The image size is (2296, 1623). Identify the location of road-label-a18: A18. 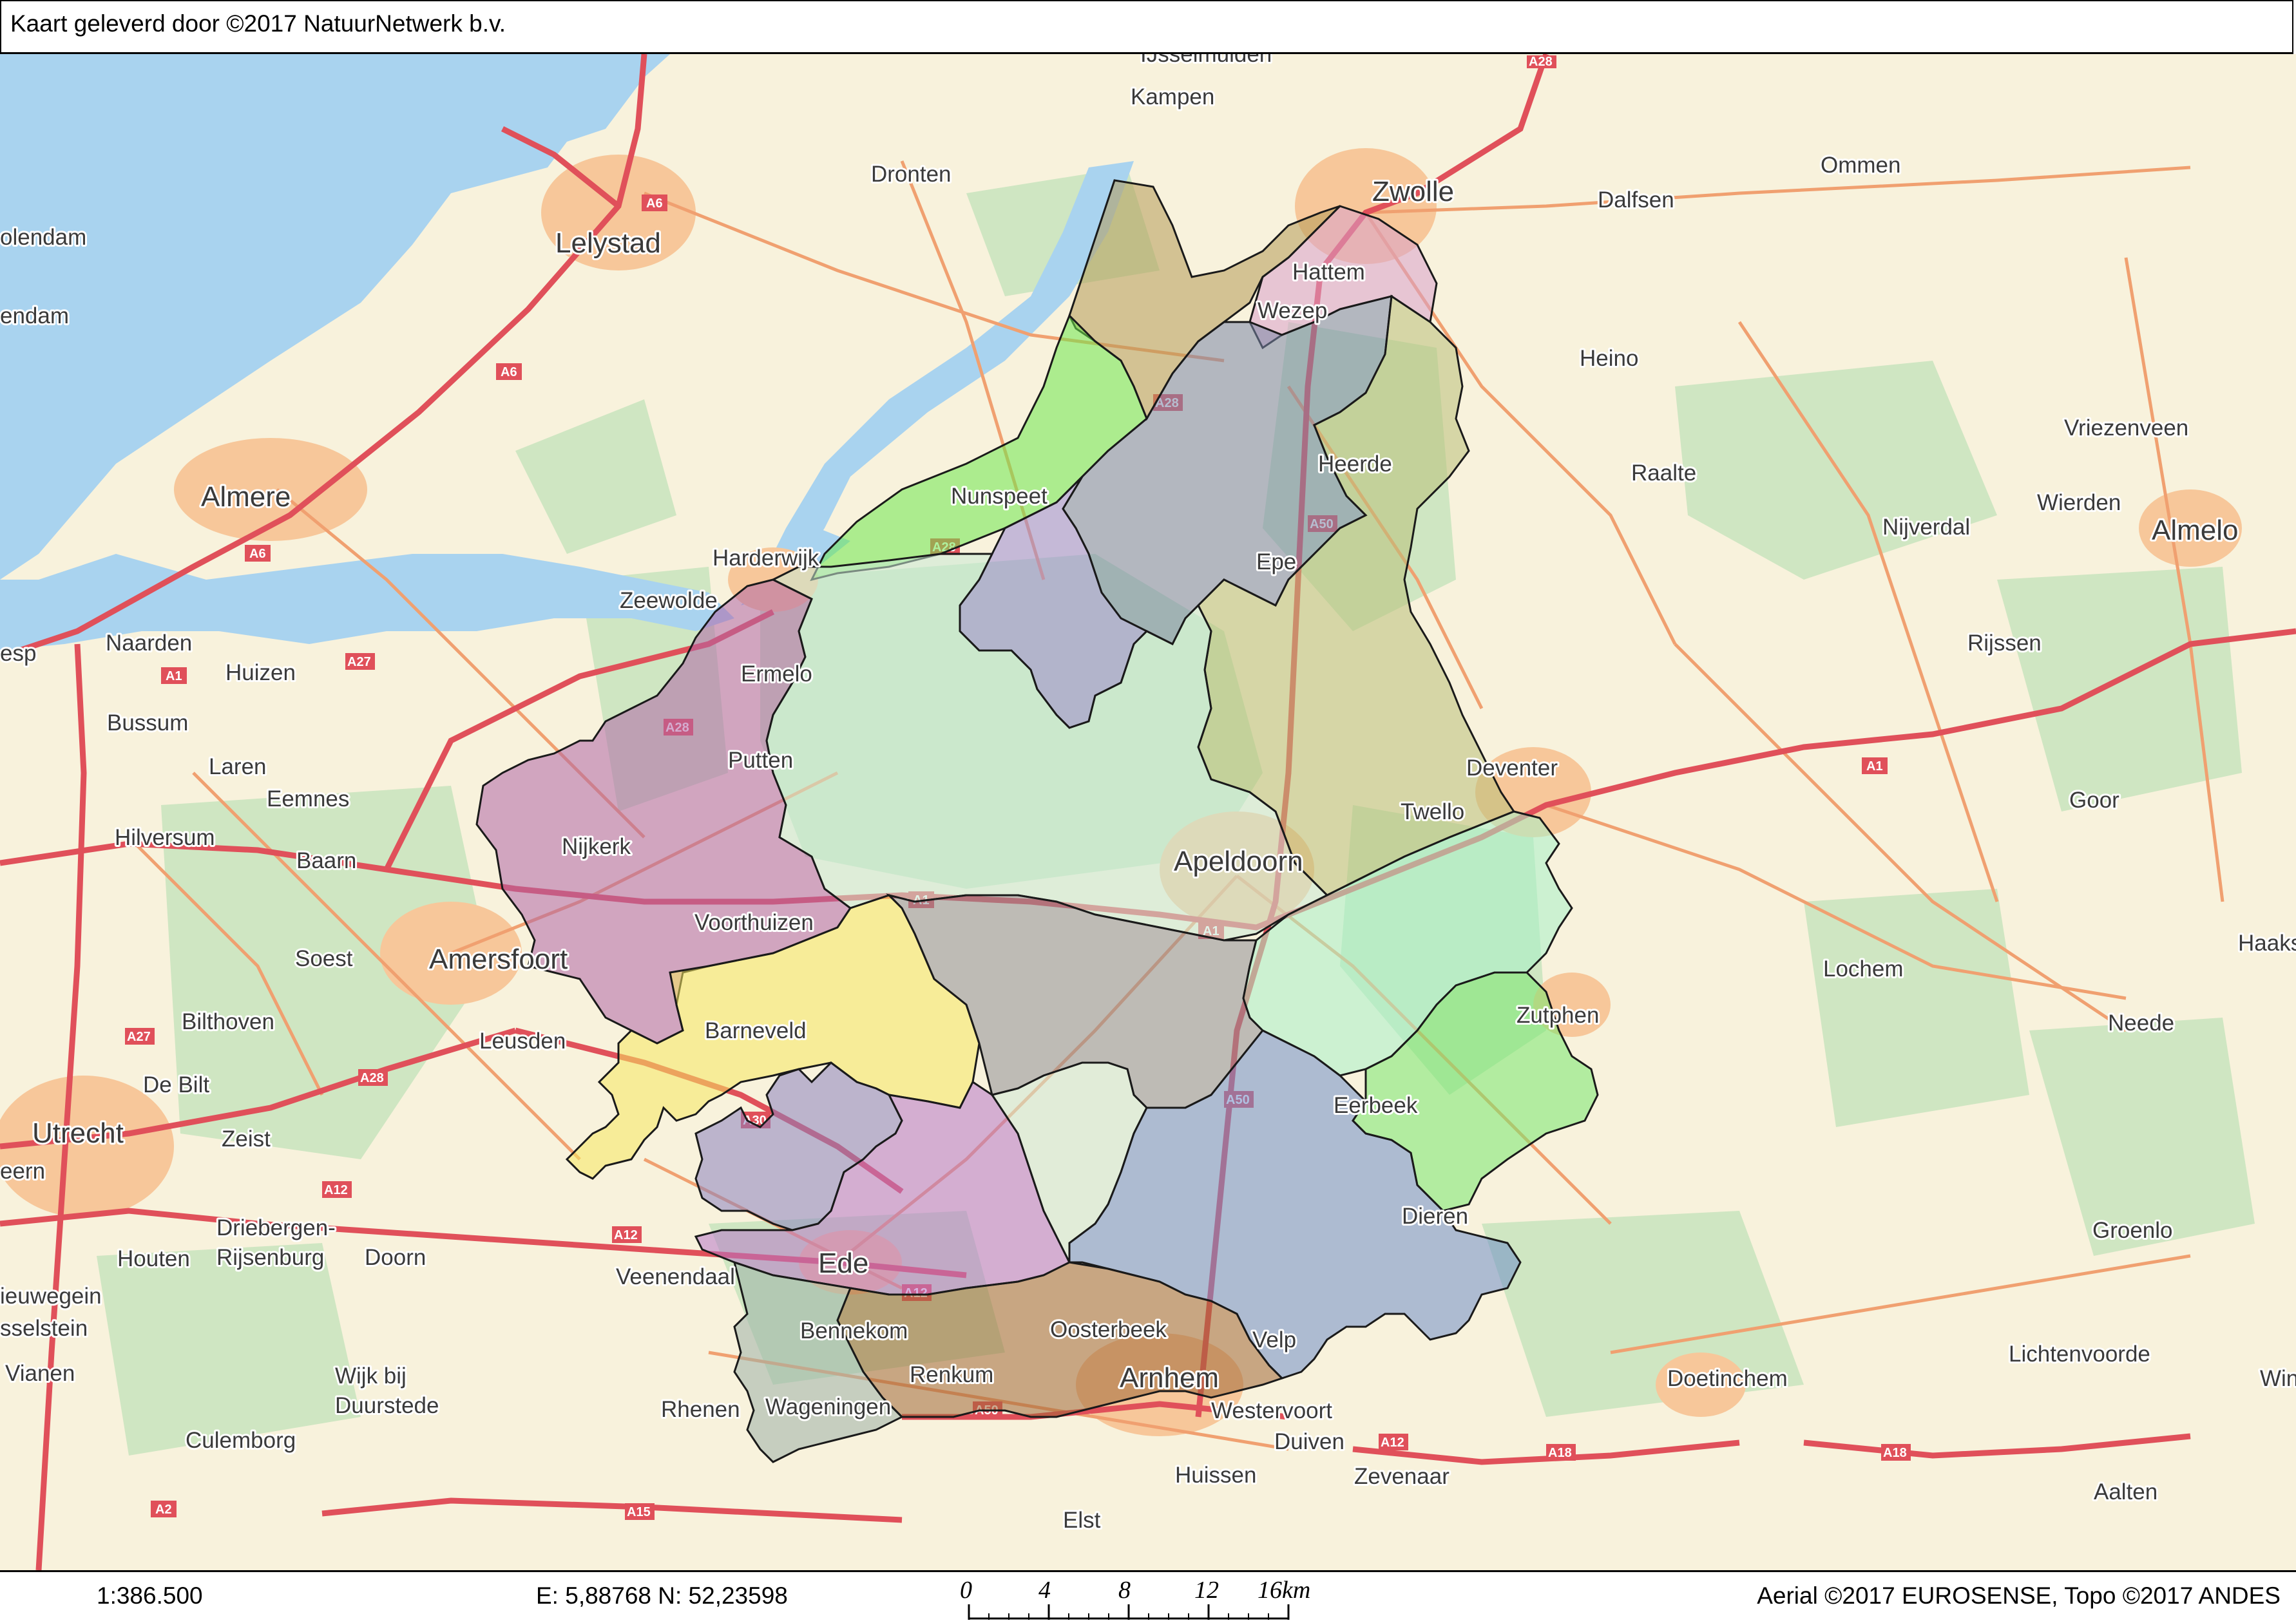
(1560, 1453).